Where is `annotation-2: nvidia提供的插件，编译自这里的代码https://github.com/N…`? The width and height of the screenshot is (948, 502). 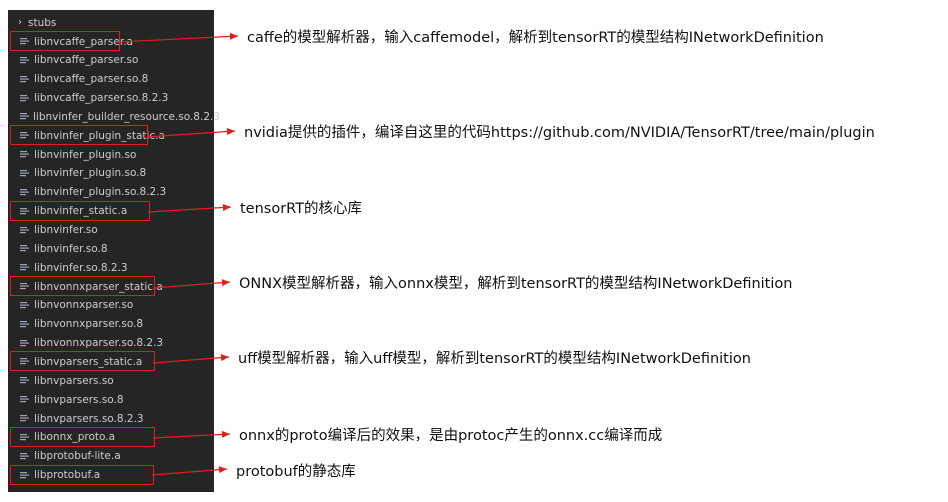
annotation-2: nvidia提供的插件，编译自这里的代码https://github.com/N… is located at coordinates (559, 133).